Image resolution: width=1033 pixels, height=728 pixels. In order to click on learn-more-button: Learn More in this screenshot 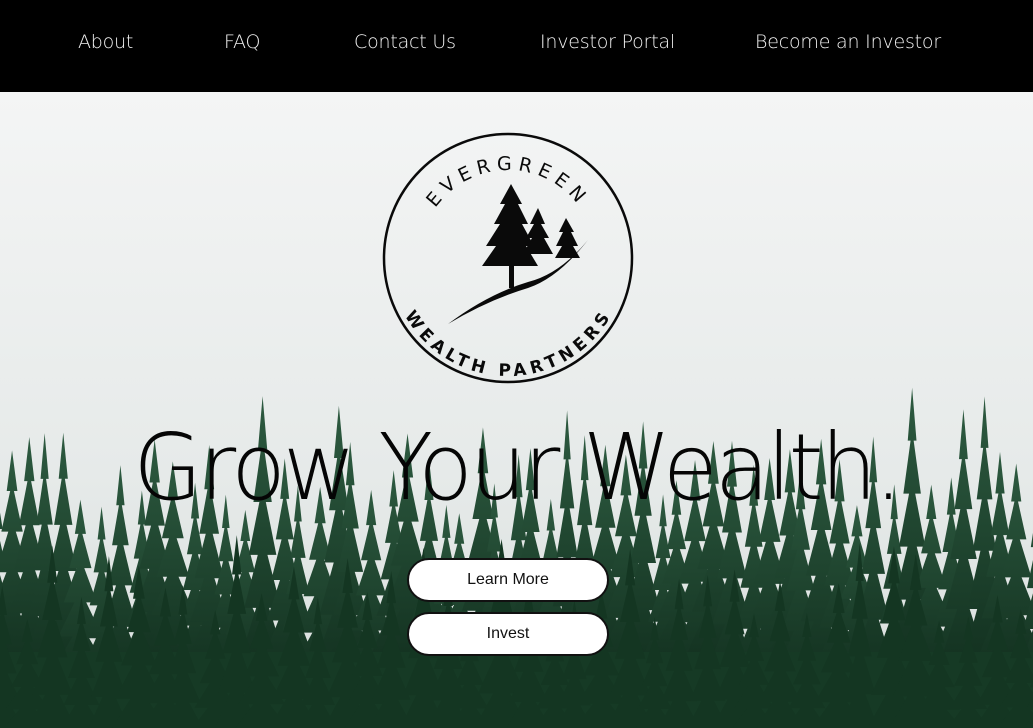, I will do `click(508, 580)`.